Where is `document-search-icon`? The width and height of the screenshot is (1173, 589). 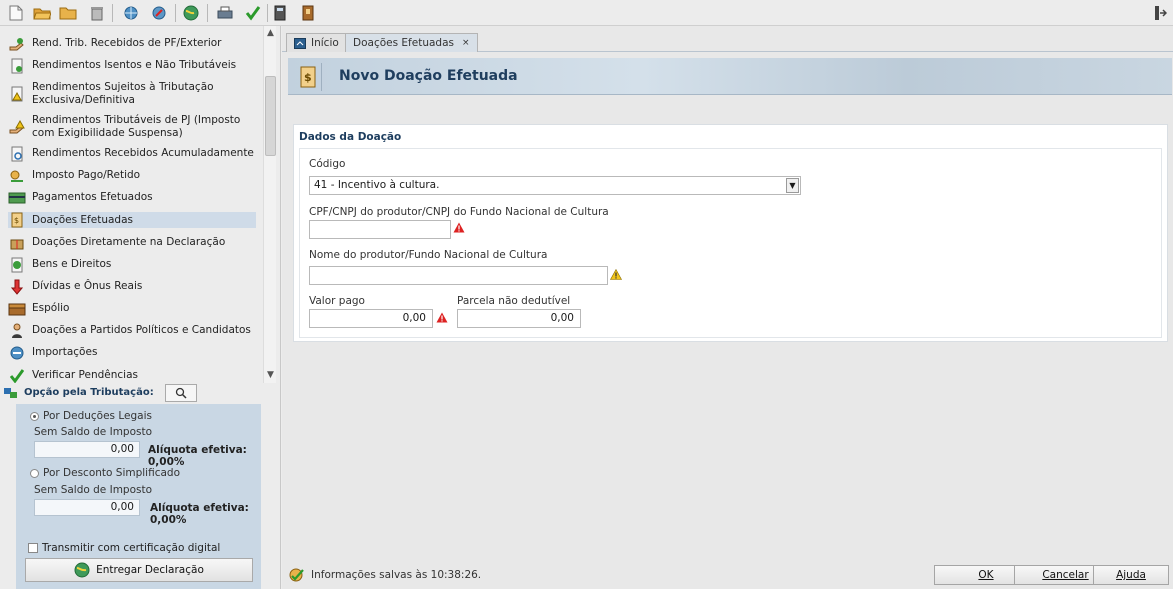 document-search-icon is located at coordinates (17, 154).